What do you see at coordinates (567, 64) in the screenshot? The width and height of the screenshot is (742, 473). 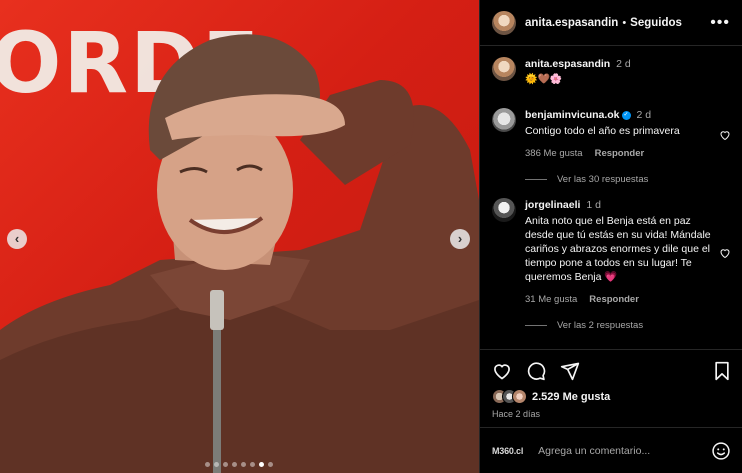 I see `caption-username: anita.espasandin` at bounding box center [567, 64].